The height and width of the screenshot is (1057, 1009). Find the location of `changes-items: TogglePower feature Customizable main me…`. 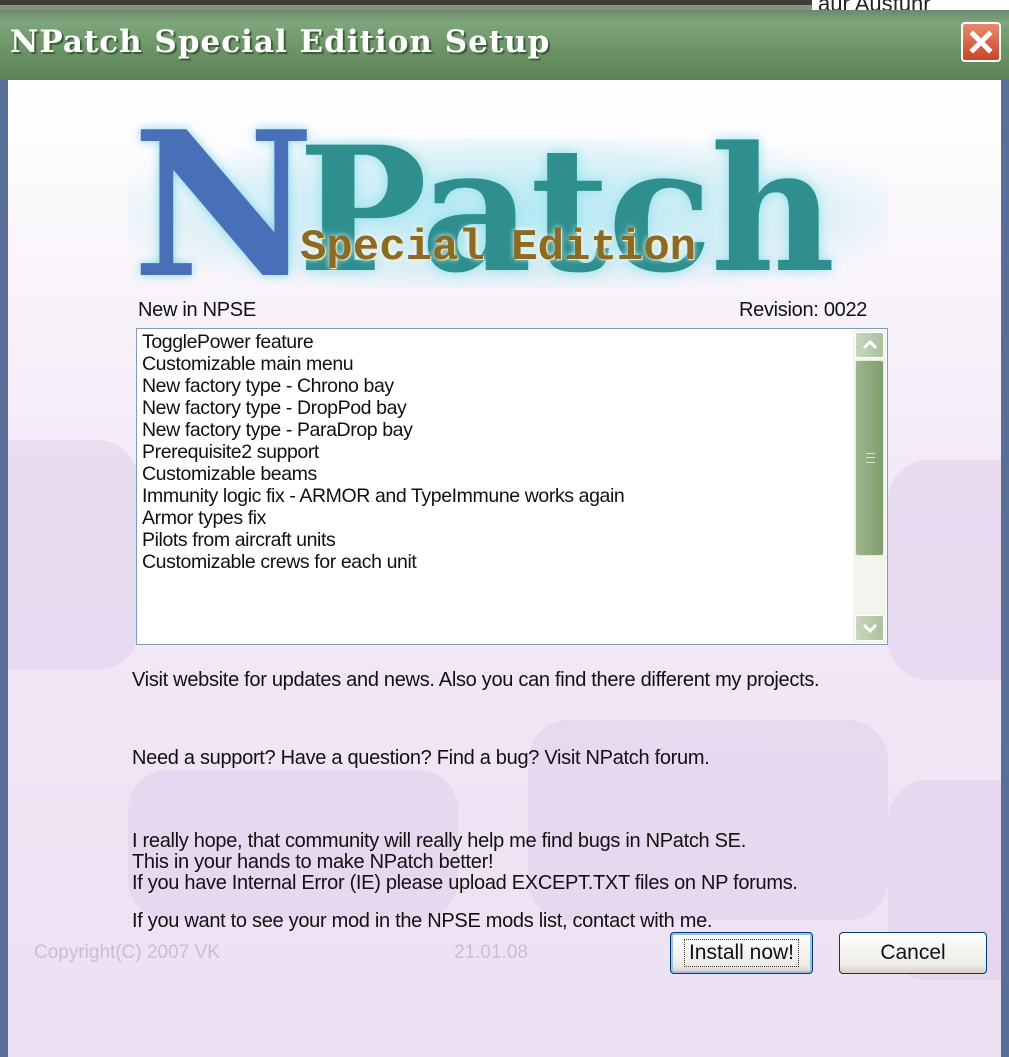

changes-items: TogglePower feature Customizable main me… is located at coordinates (383, 452).